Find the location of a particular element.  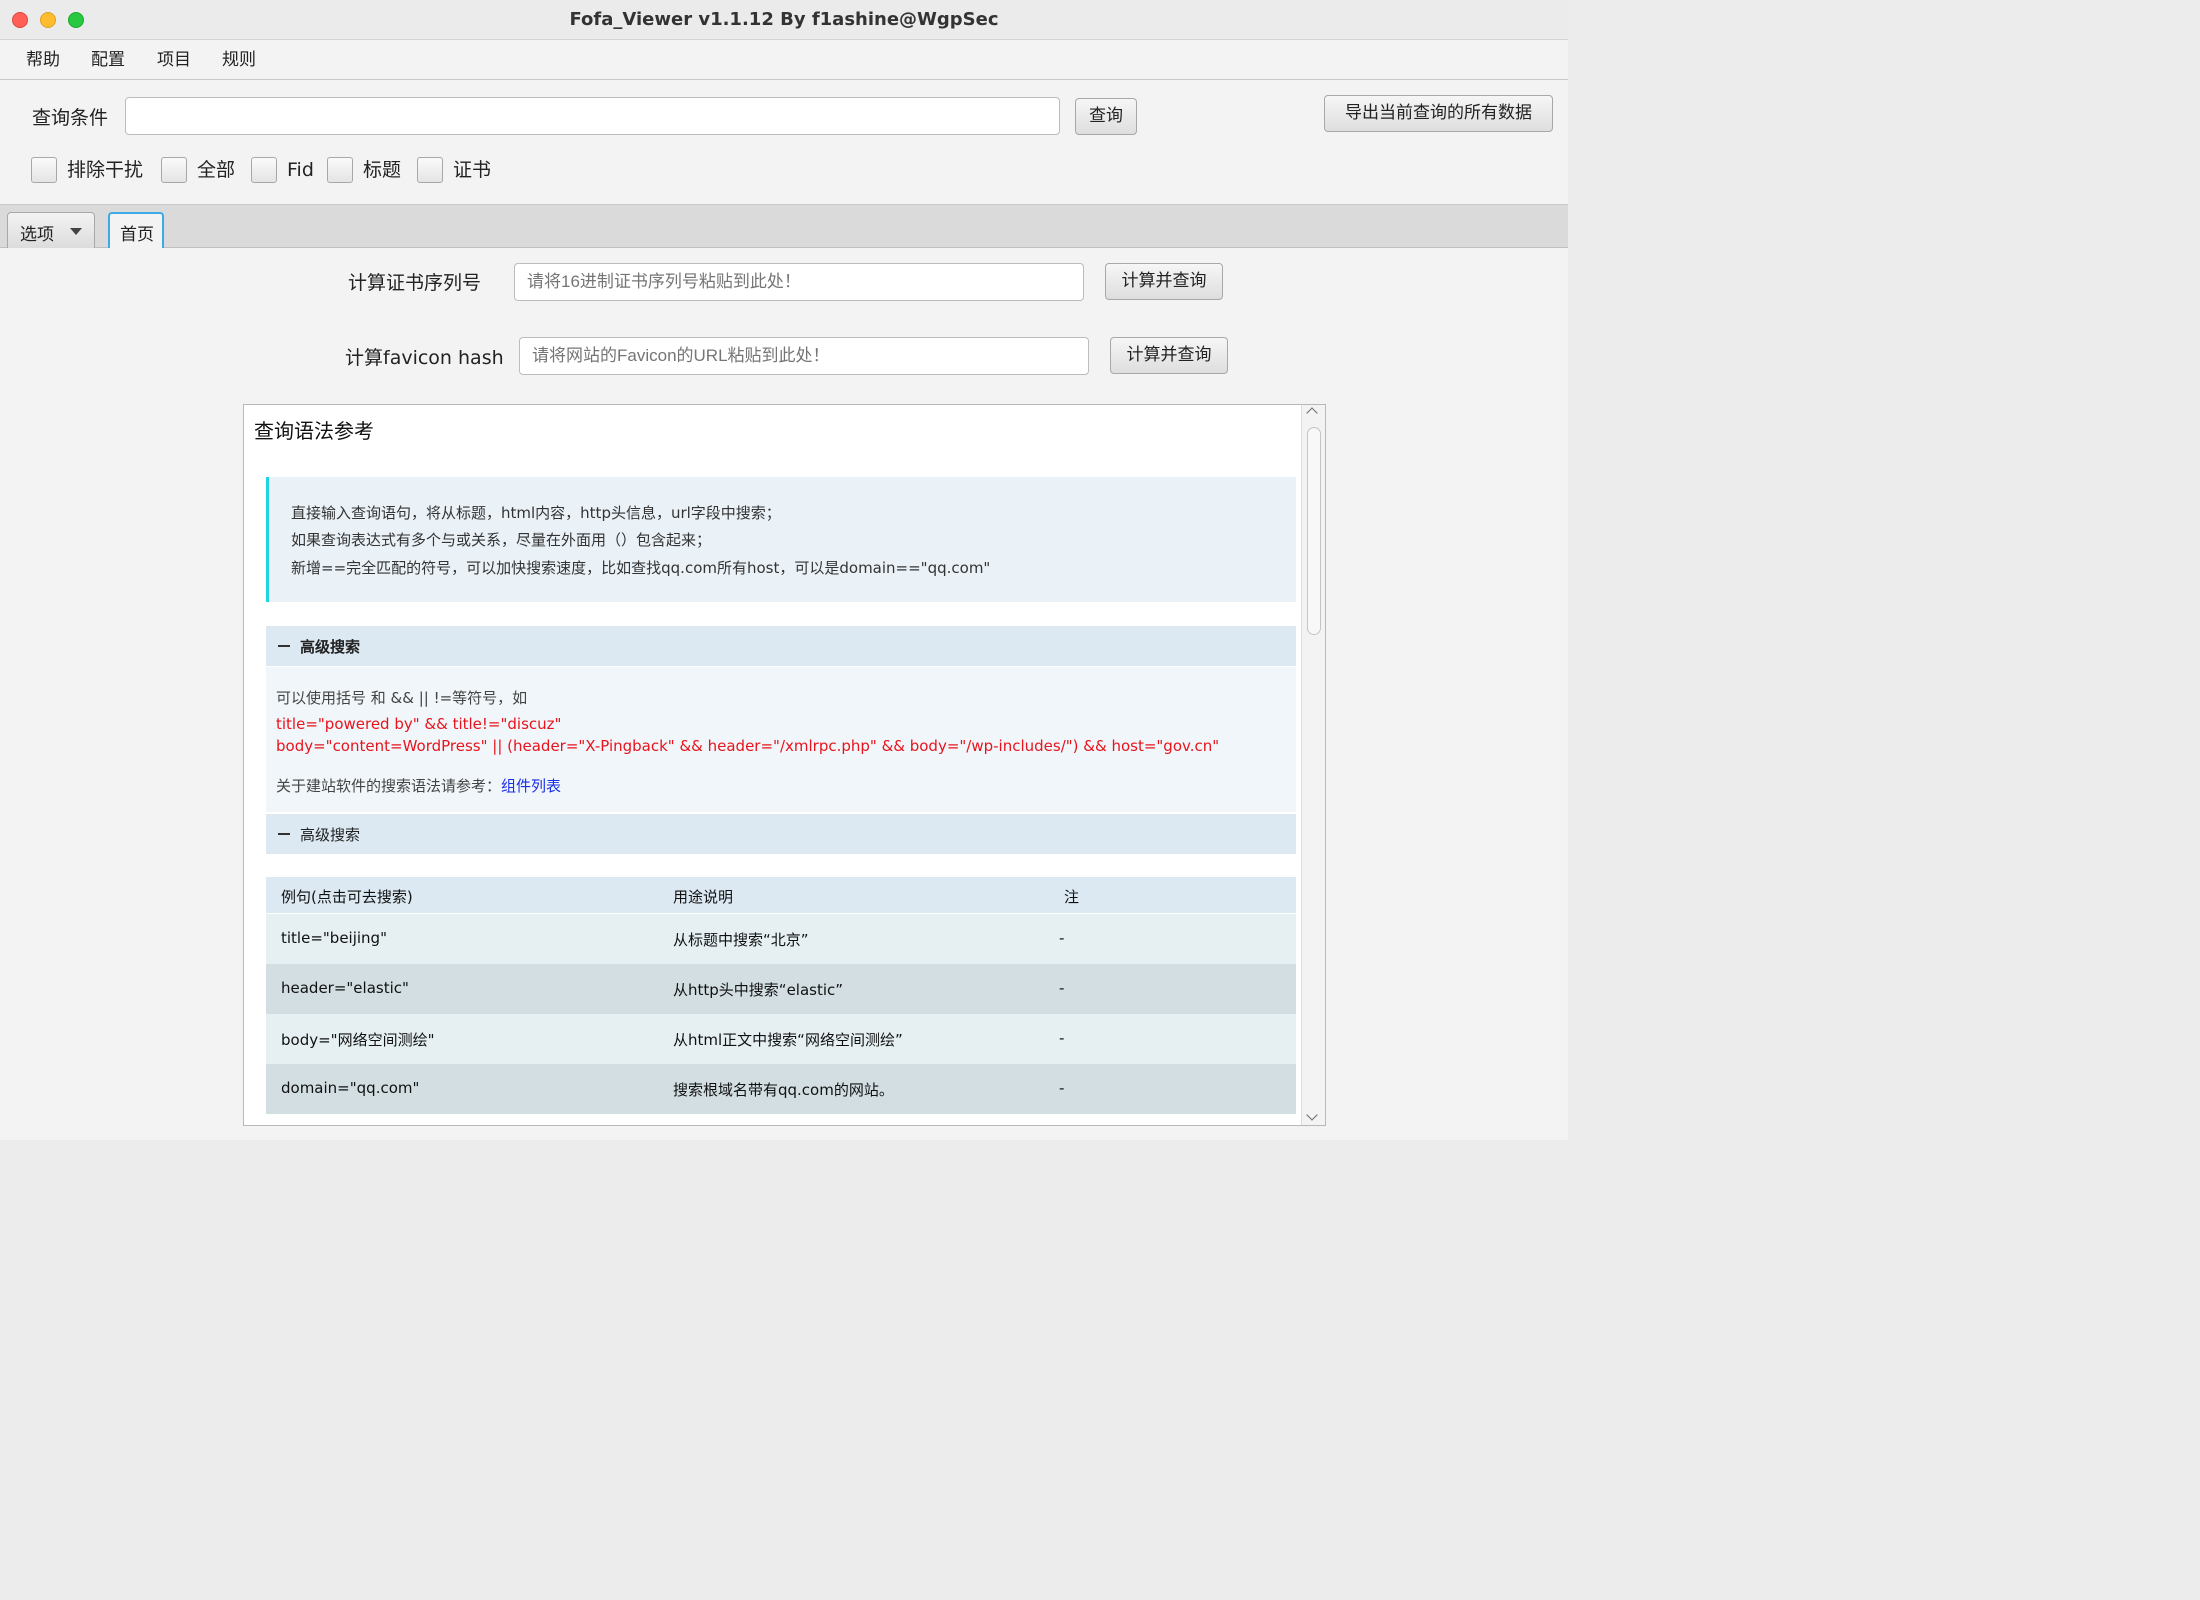

favicon-url-input is located at coordinates (804, 356).